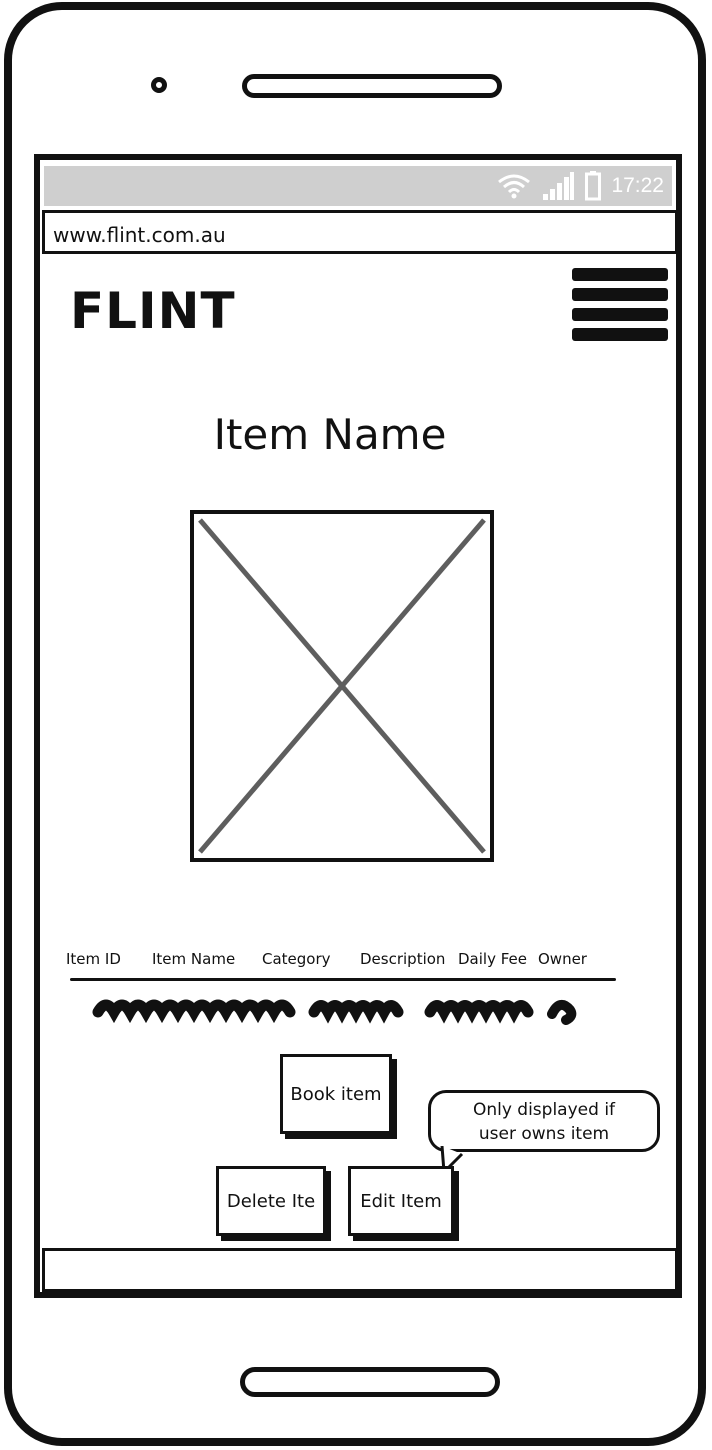 This screenshot has width=712, height=1450. What do you see at coordinates (637, 185) in the screenshot?
I see `status-time: 17:22` at bounding box center [637, 185].